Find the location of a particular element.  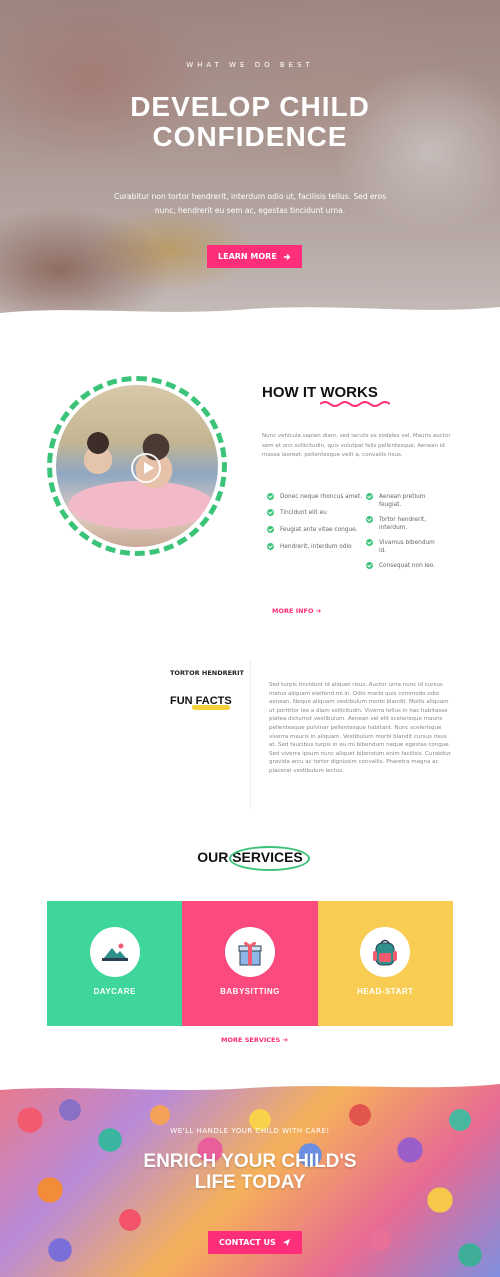

list-item-label: Feugiat ante vitae congue. is located at coordinates (319, 530).